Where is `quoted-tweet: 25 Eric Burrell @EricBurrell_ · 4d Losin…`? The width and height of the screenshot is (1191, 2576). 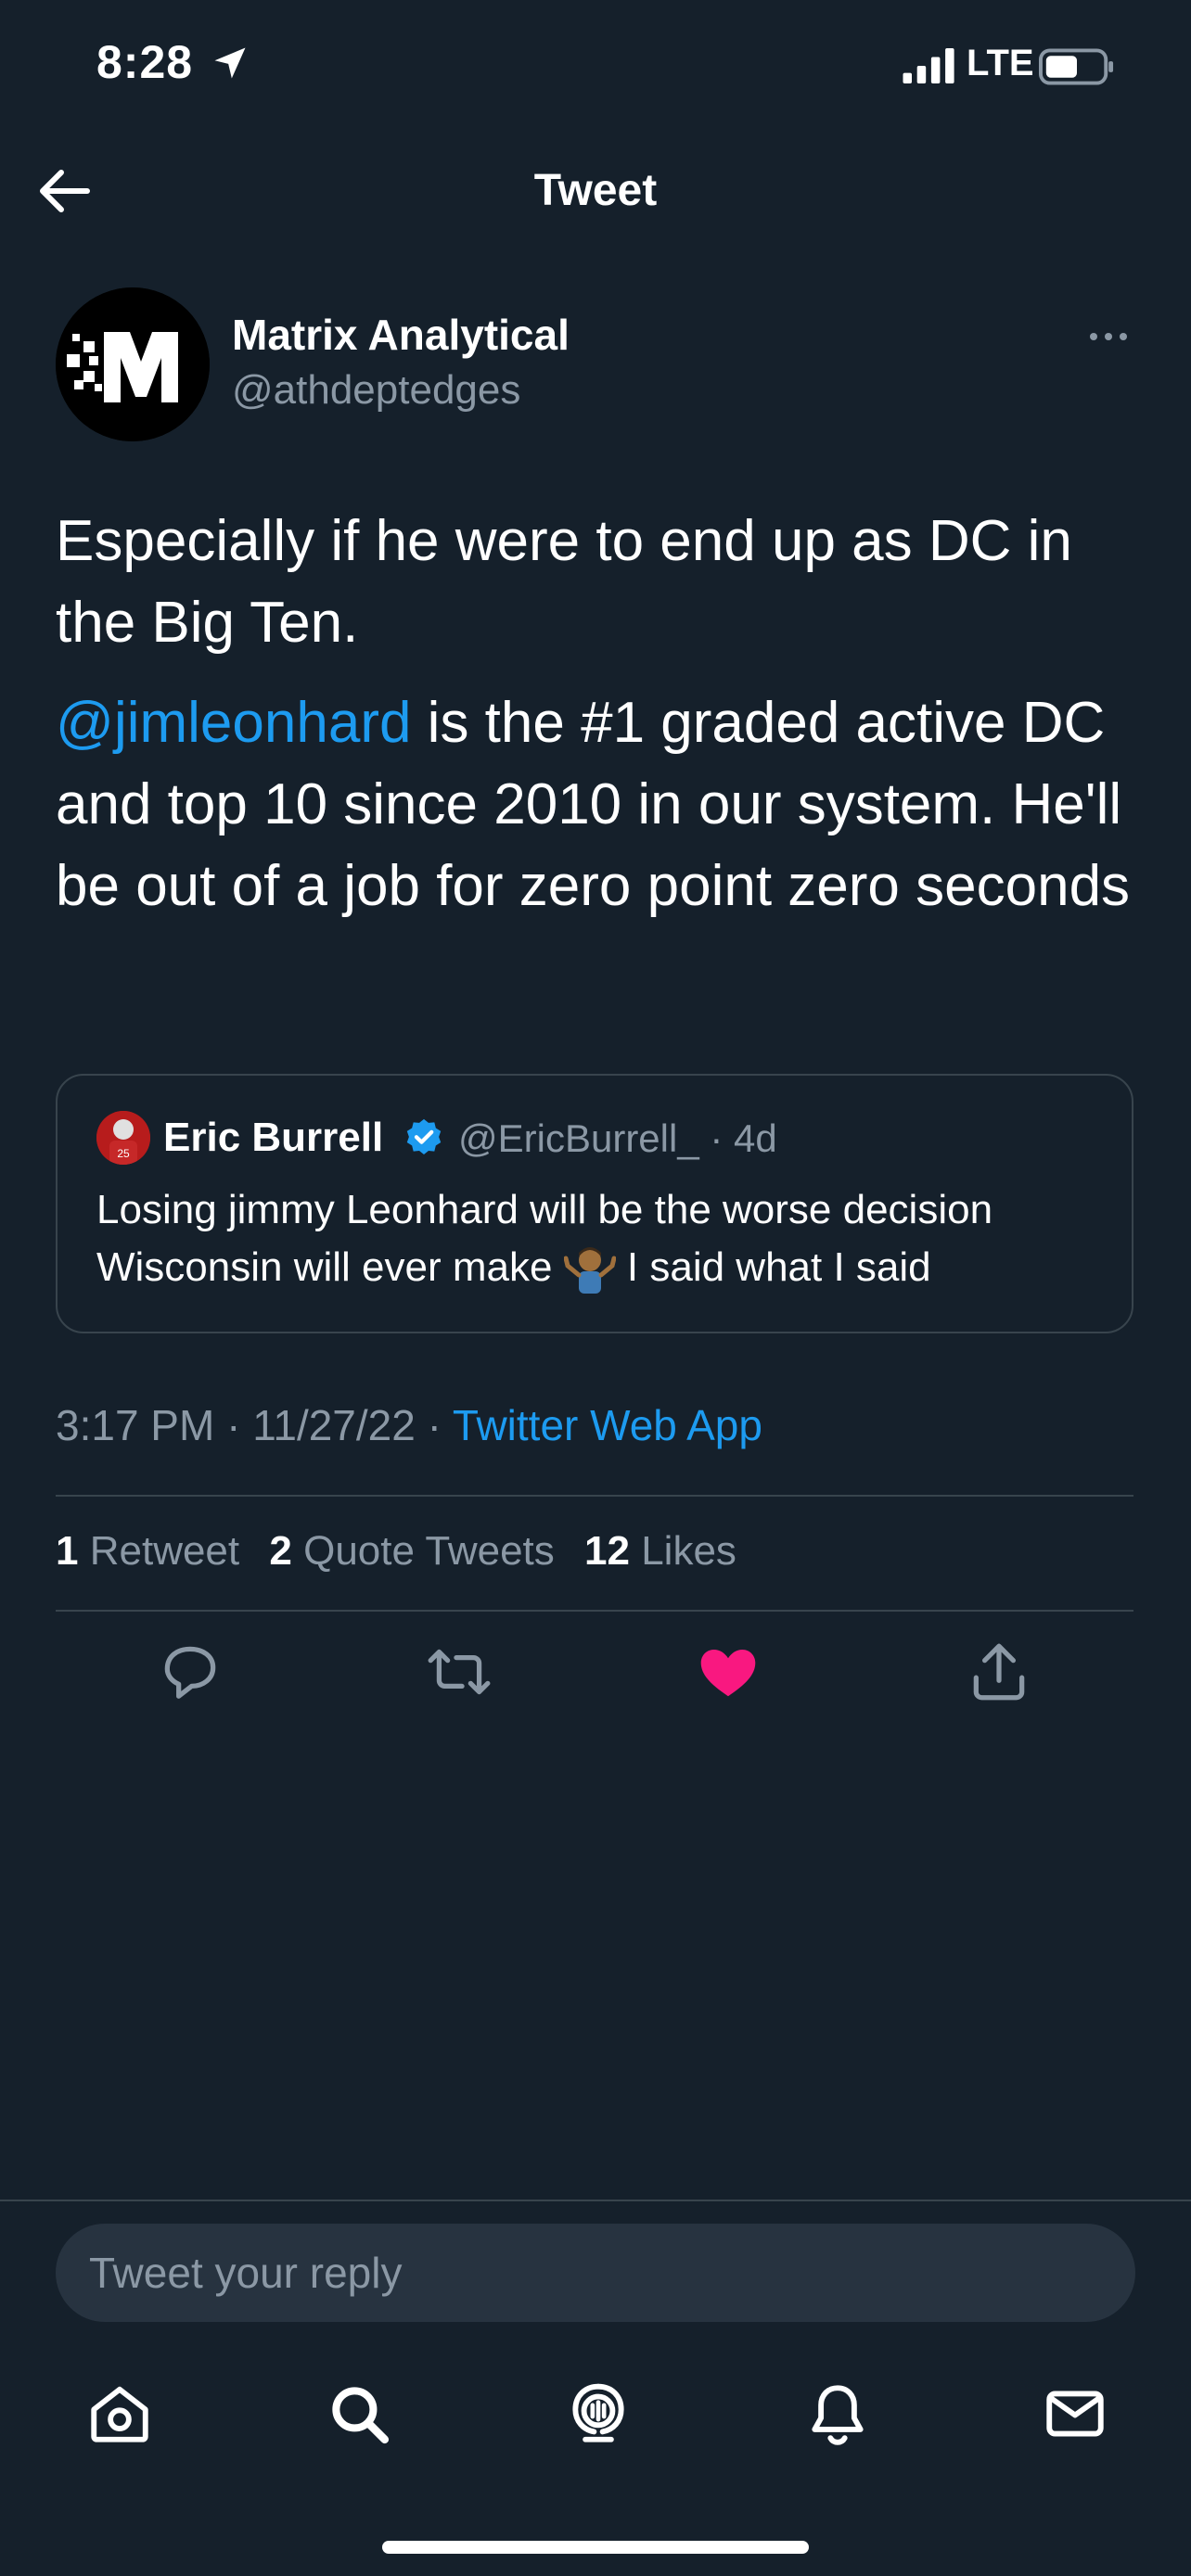 quoted-tweet: 25 Eric Burrell @EricBurrell_ · 4d Losin… is located at coordinates (594, 1203).